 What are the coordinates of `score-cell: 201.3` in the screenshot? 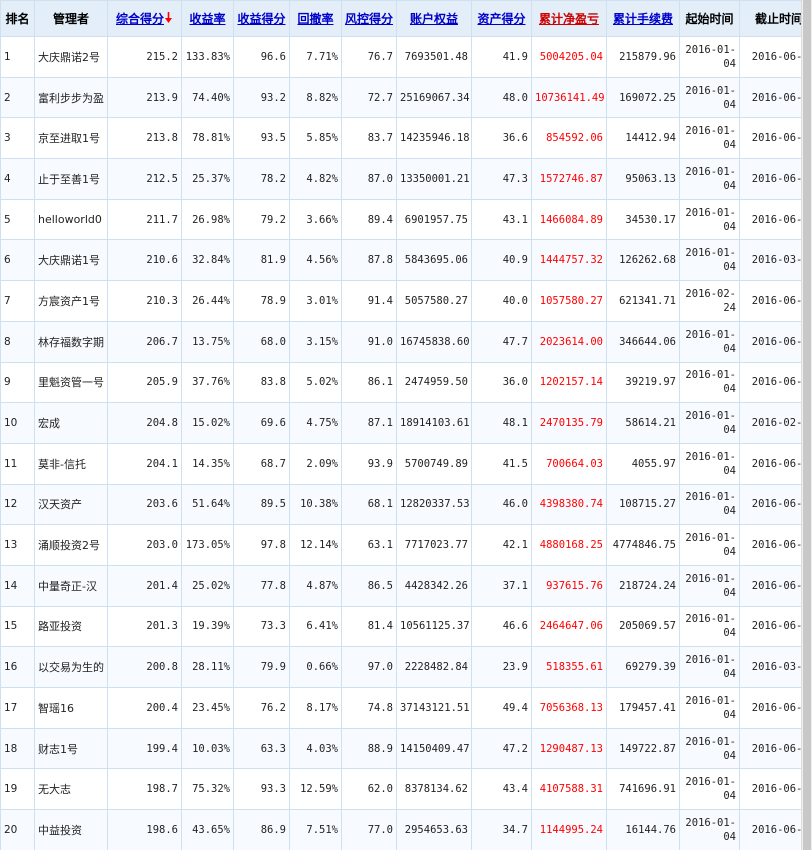 It's located at (144, 626).